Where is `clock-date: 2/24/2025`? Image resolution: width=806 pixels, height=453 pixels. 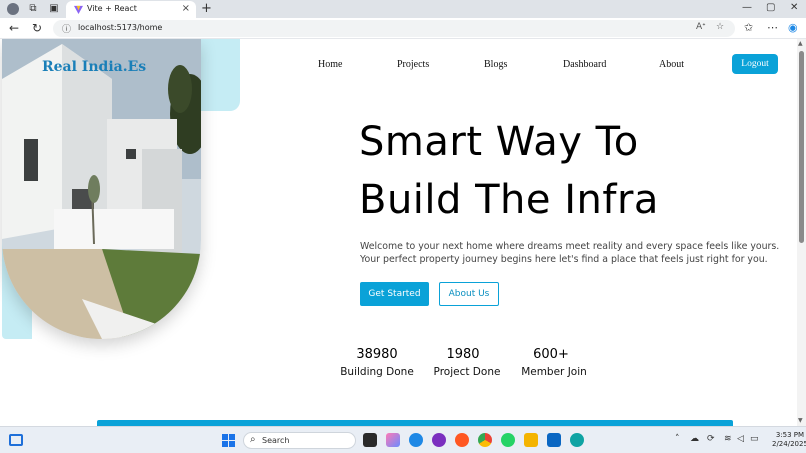
clock-date: 2/24/2025 is located at coordinates (789, 444).